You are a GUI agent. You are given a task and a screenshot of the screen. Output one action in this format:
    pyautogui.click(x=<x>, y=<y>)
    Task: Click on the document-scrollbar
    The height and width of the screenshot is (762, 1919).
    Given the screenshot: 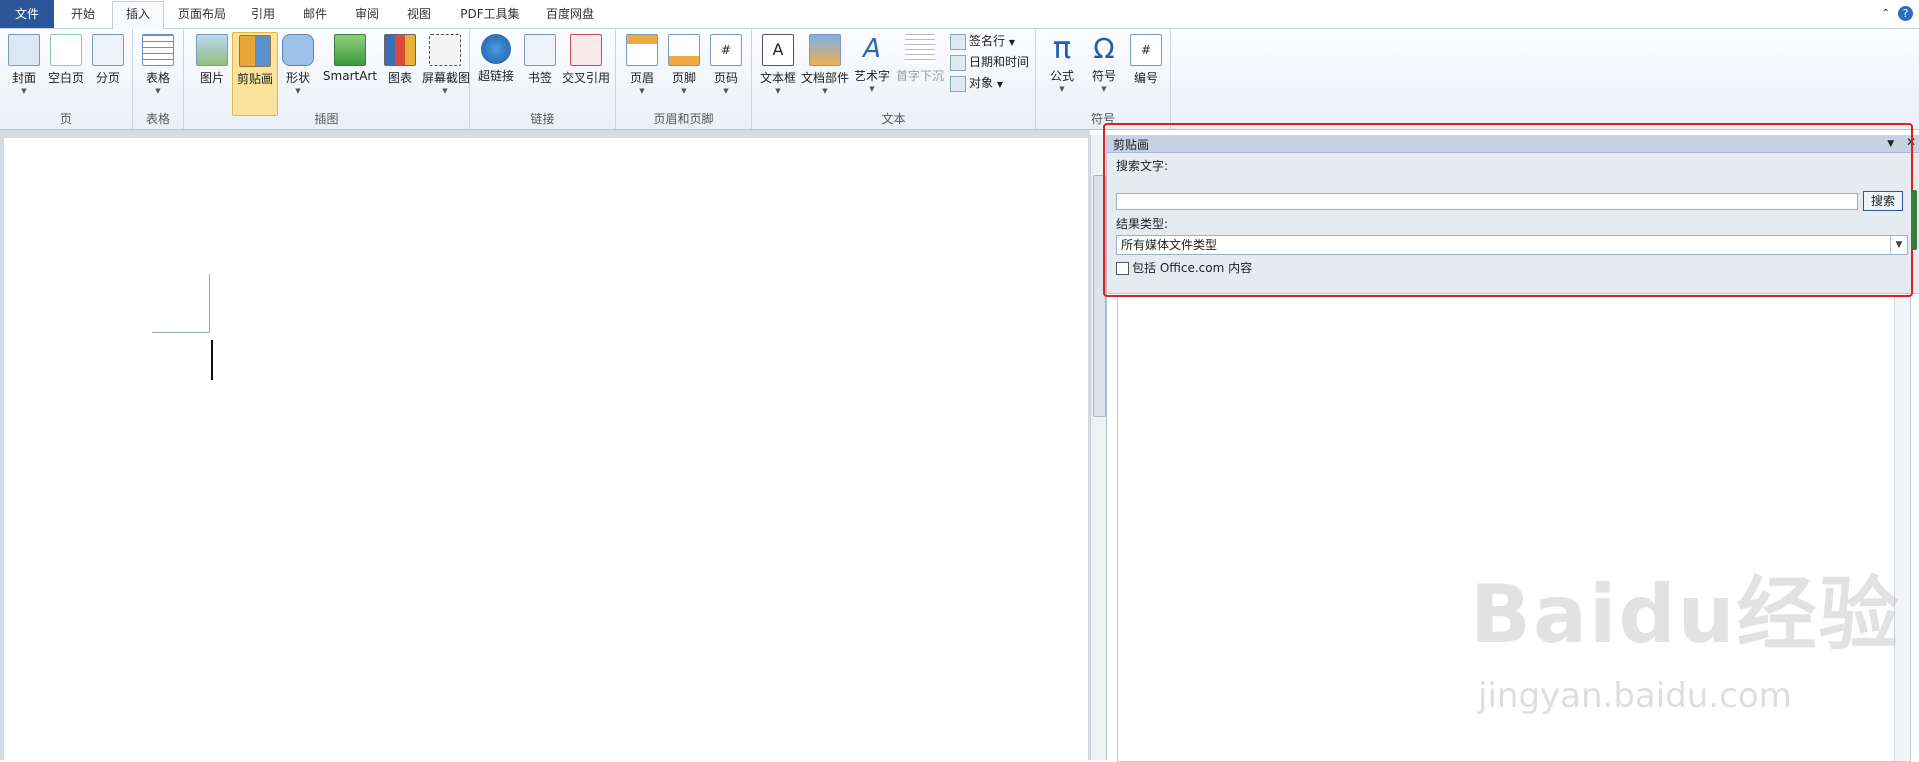 What is the action you would take?
    pyautogui.click(x=1098, y=447)
    